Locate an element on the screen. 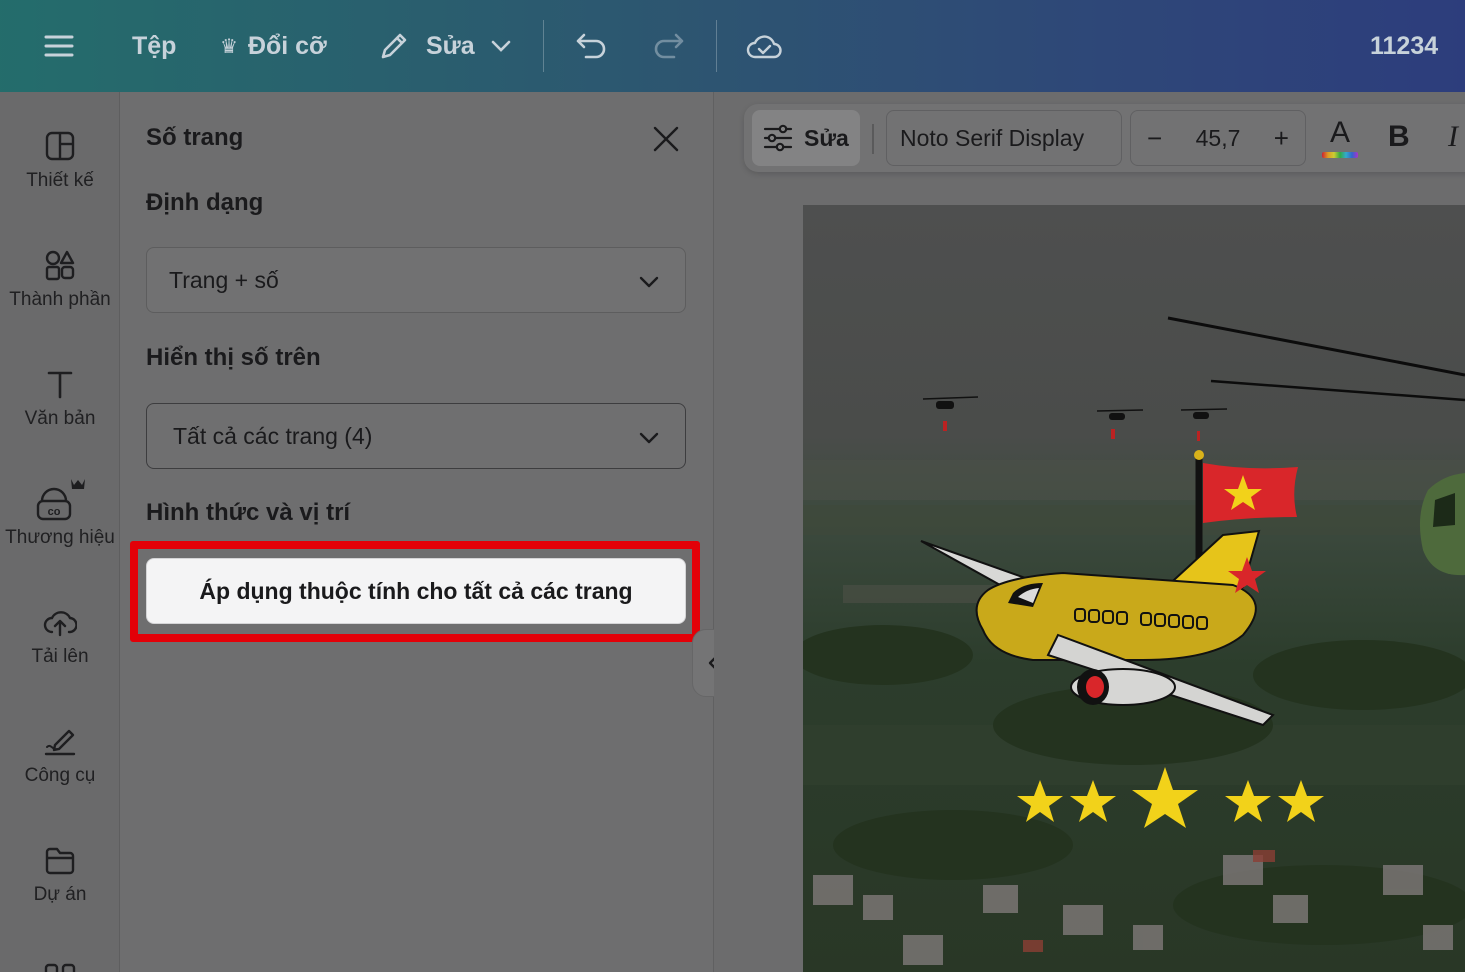 This screenshot has width=1465, height=972. apply-to-all-pages-button: Áp dụng thuộc tính cho tất cả các trang is located at coordinates (416, 591).